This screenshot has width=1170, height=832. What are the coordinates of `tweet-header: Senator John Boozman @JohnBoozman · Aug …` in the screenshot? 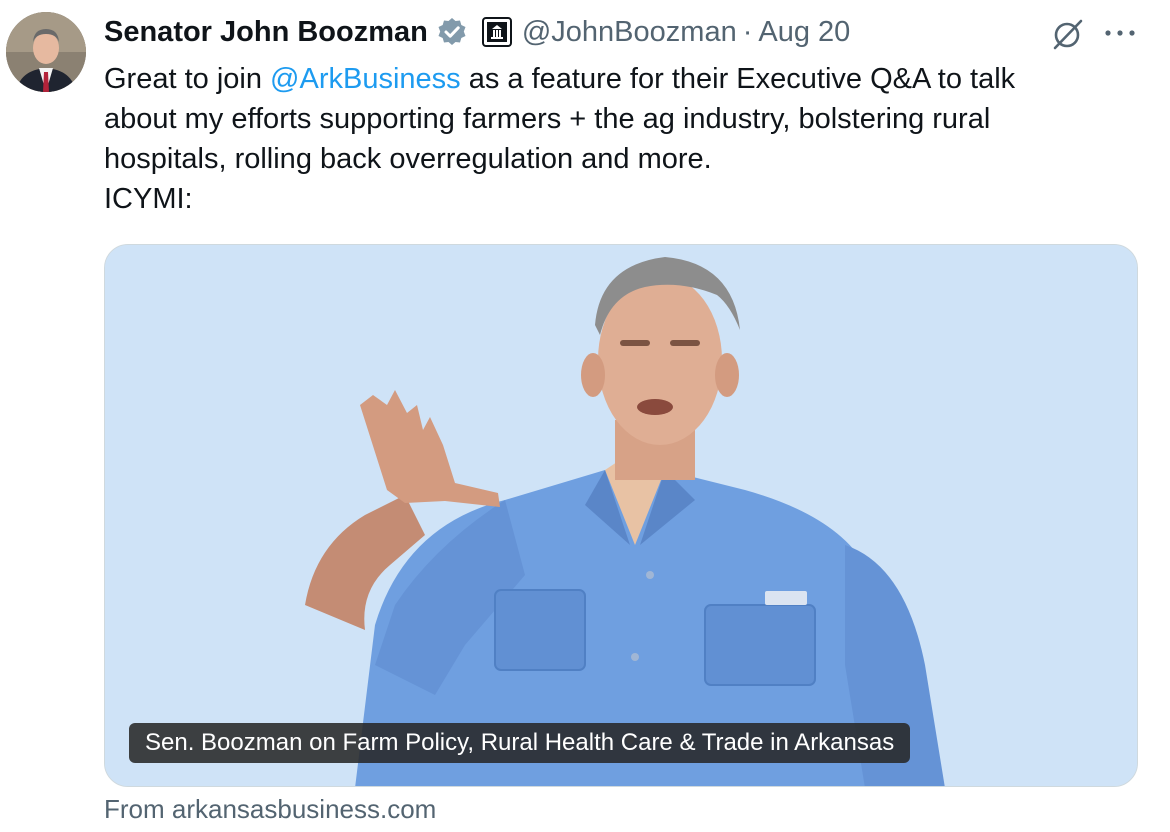 It's located at (477, 32).